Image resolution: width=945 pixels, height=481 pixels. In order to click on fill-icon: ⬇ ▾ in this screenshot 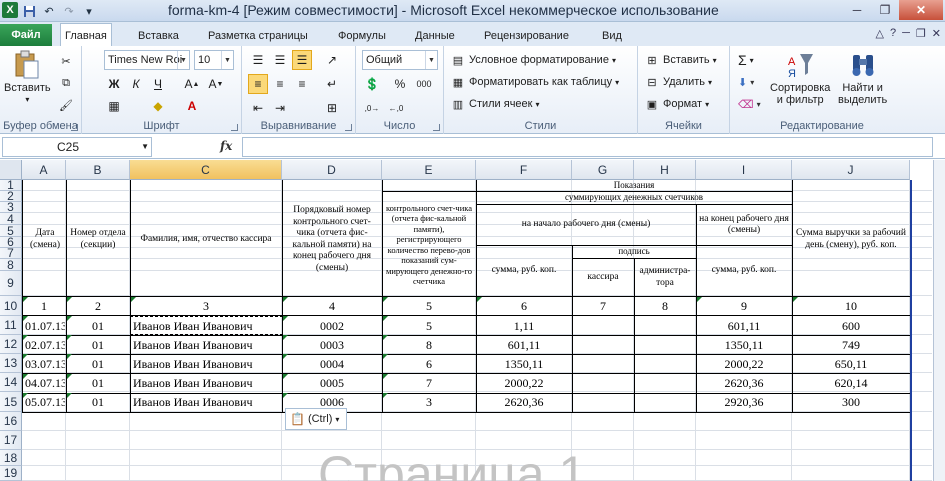, I will do `click(746, 82)`.